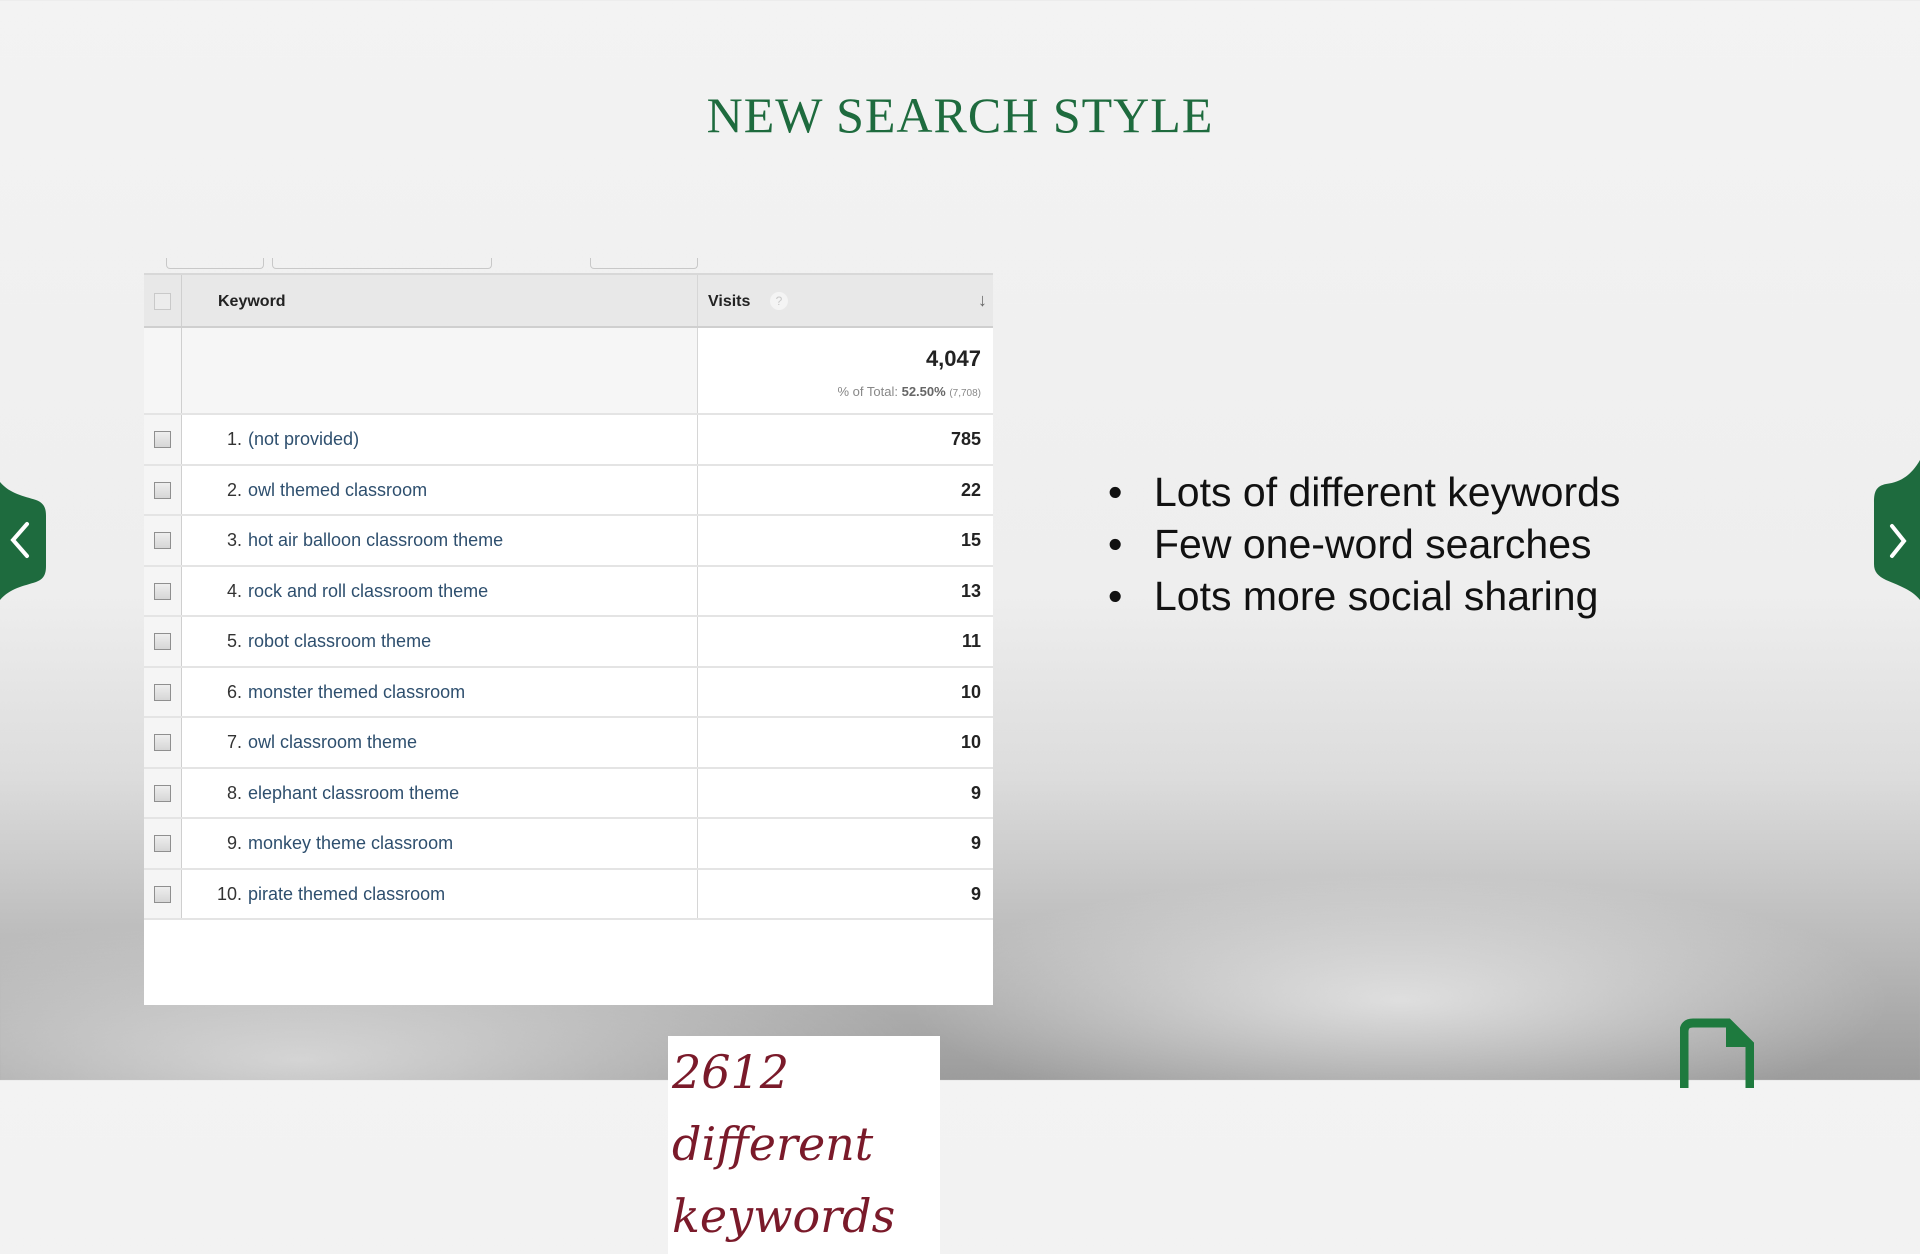 The image size is (1920, 1254). What do you see at coordinates (568, 440) in the screenshot?
I see `table-row: 1. (not provided) 785` at bounding box center [568, 440].